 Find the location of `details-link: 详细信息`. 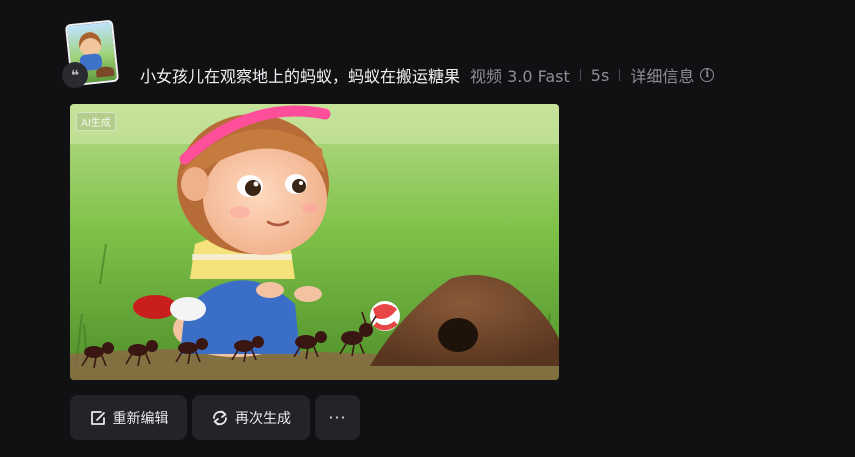

details-link: 详细信息 is located at coordinates (662, 75).